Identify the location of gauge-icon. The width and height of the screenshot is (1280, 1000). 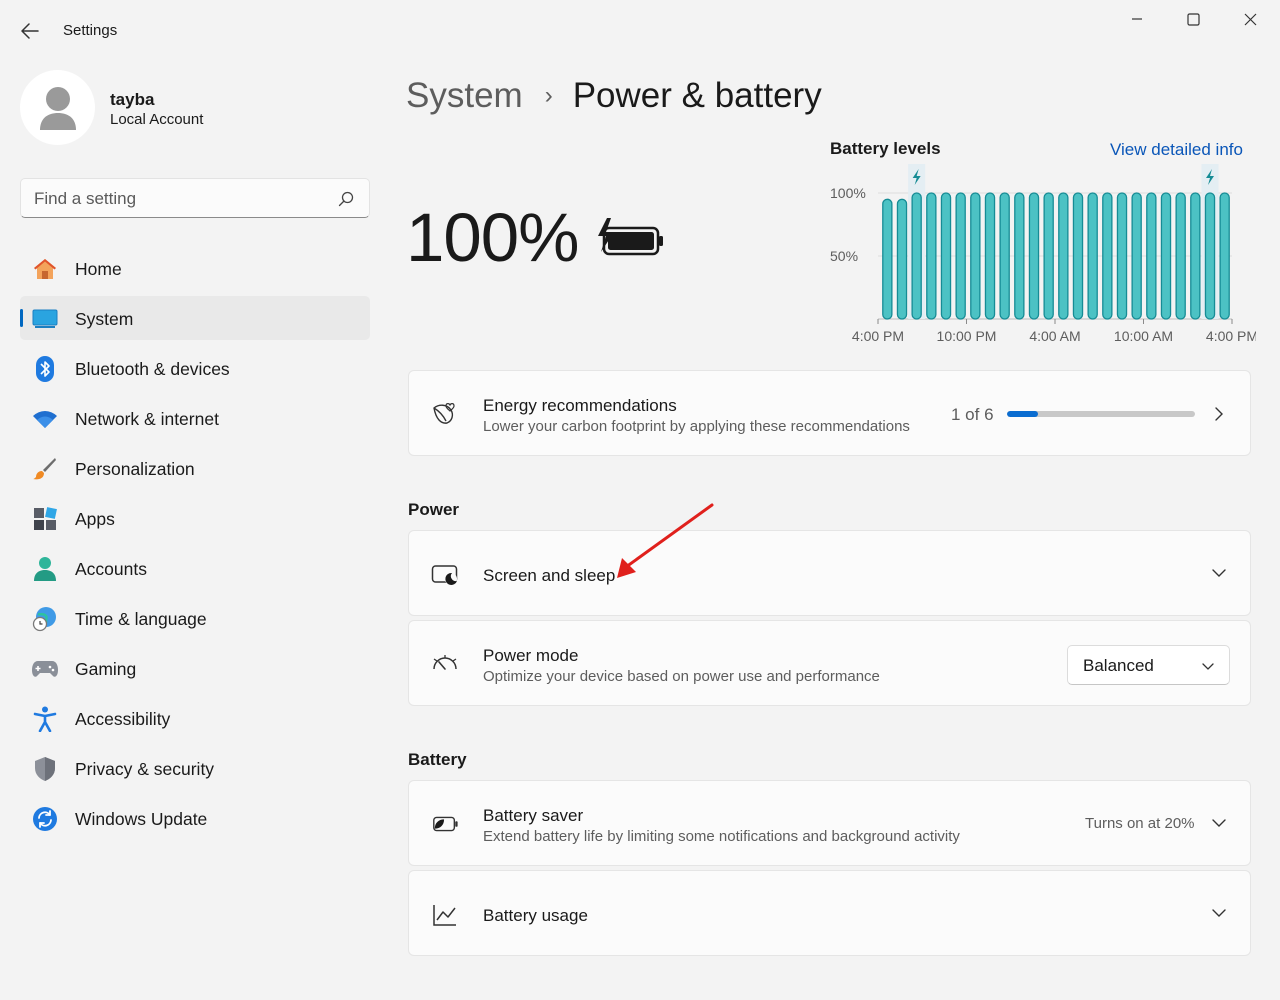
(445, 663).